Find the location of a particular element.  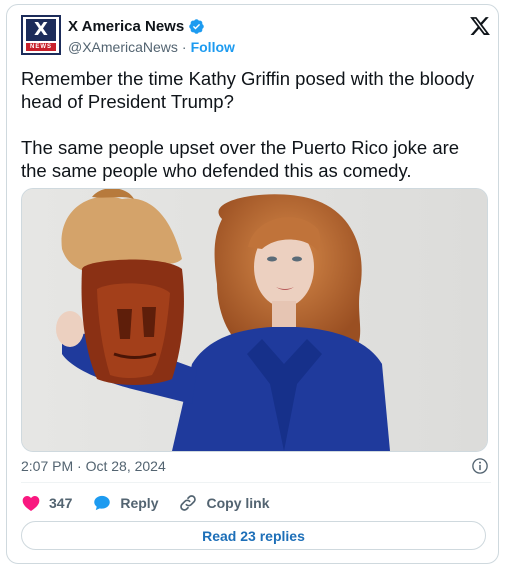

read-replies-button: Read 23 replies is located at coordinates (253, 535).